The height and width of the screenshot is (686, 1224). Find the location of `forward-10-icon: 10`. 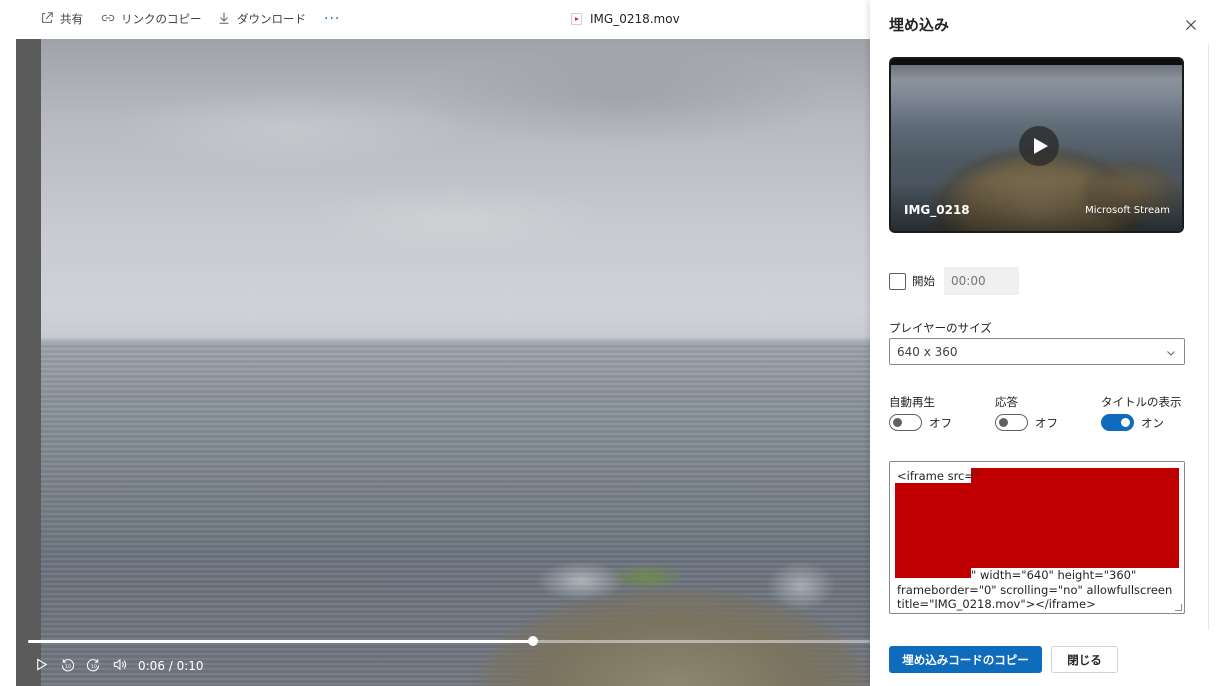

forward-10-icon: 10 is located at coordinates (93, 666).